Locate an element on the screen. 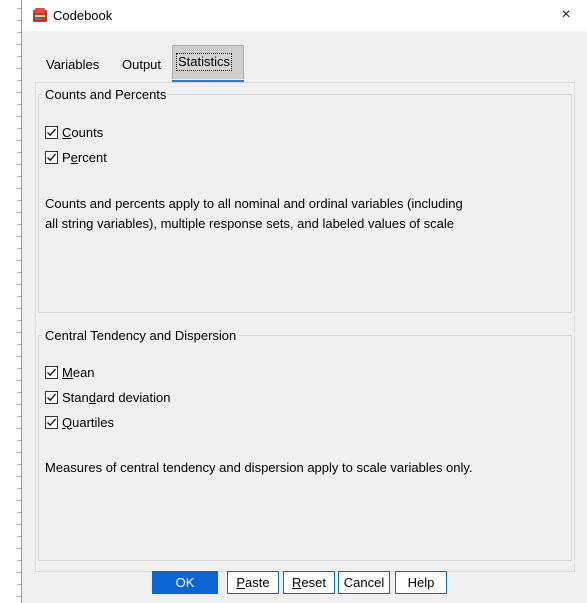 The image size is (587, 603). counts-percents-legend: Counts and Percents is located at coordinates (106, 94).